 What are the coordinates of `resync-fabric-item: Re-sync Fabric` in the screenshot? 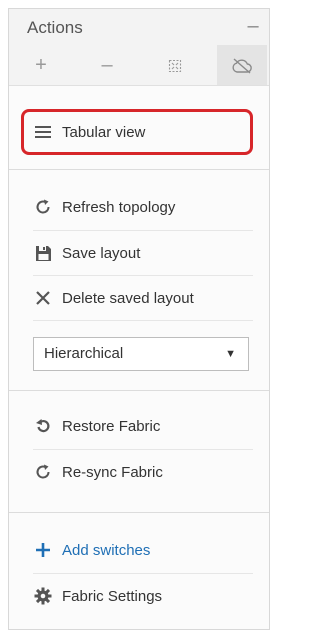 It's located at (137, 472).